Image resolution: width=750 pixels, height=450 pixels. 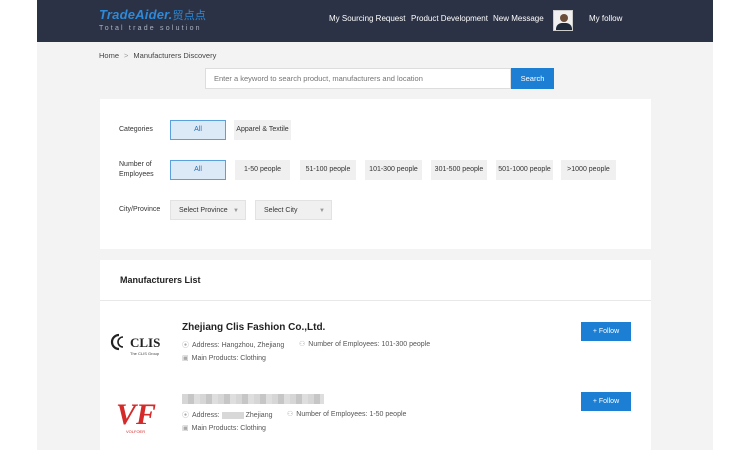 I want to click on volfoer-company-logo: VF VOLFOER, so click(x=140, y=418).